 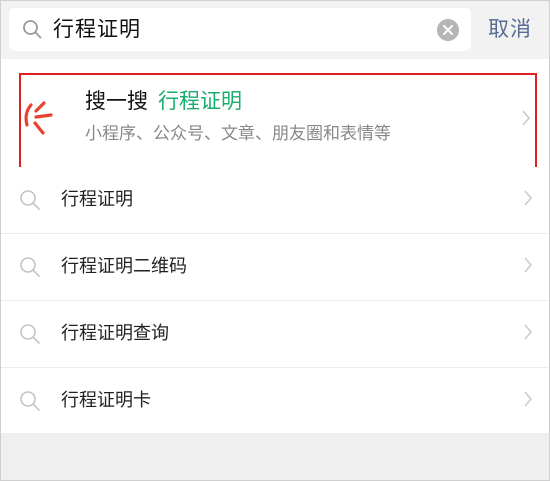 I want to click on search-header: 行程证明 取消, so click(x=275, y=30).